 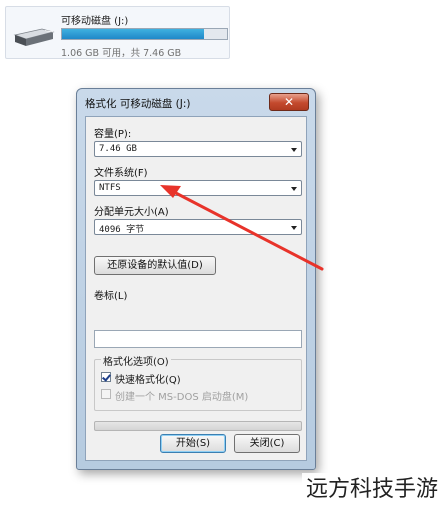 I want to click on usb-drive-icon, so click(x=34, y=37).